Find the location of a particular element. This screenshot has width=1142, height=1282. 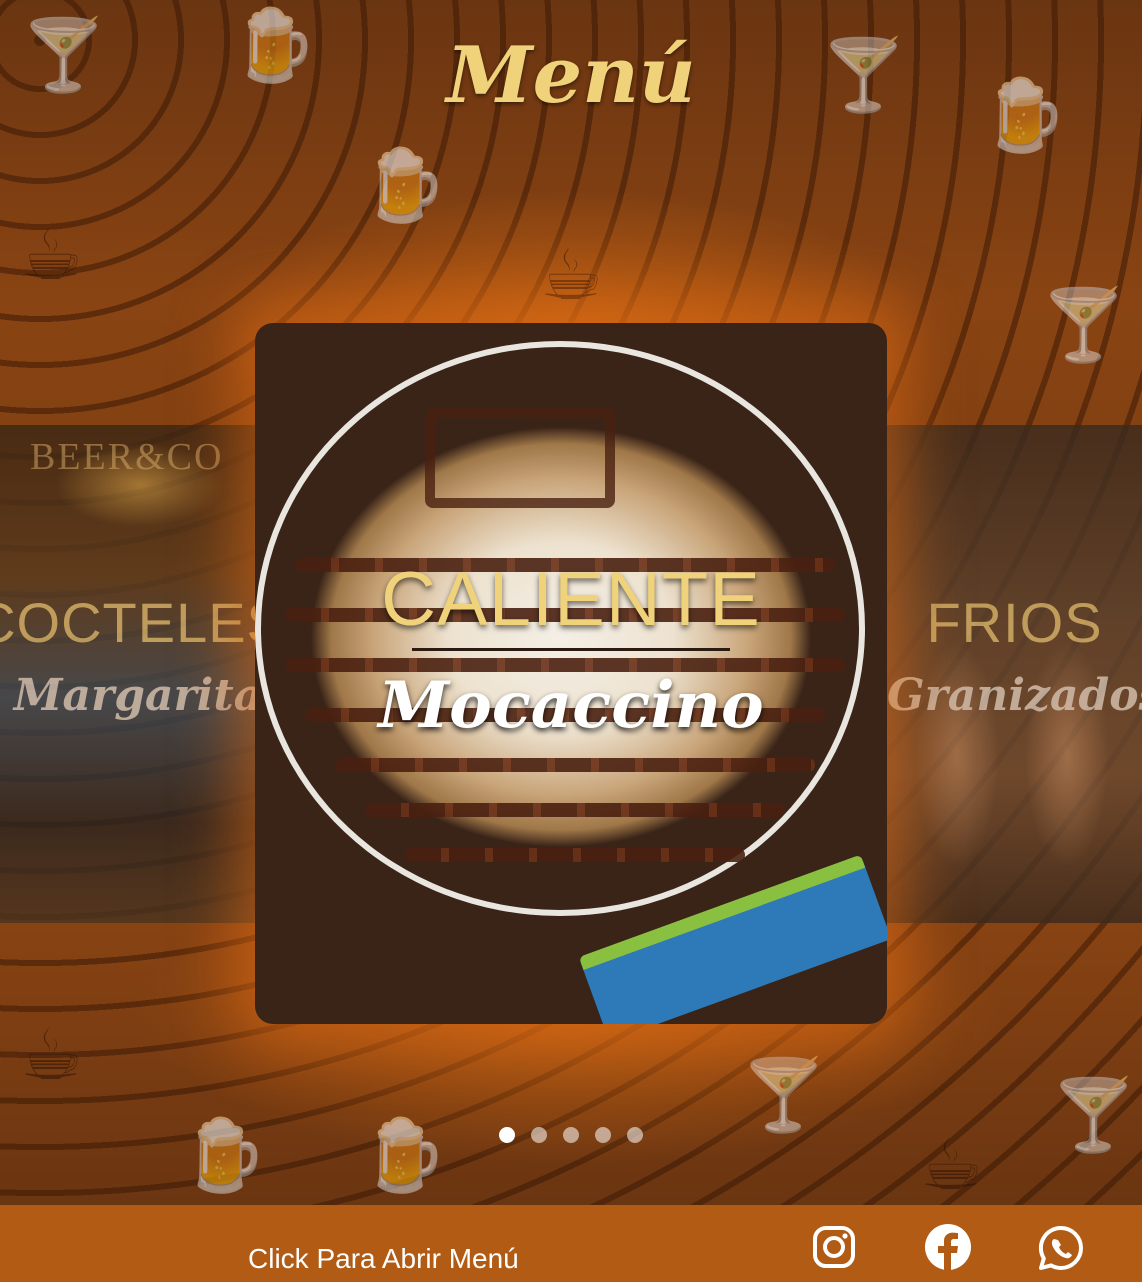

instagram-icon is located at coordinates (834, 1247).